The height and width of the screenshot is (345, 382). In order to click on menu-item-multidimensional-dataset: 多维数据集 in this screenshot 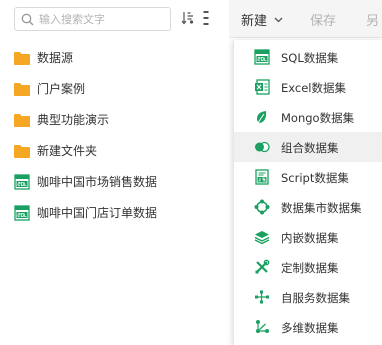, I will do `click(308, 327)`.